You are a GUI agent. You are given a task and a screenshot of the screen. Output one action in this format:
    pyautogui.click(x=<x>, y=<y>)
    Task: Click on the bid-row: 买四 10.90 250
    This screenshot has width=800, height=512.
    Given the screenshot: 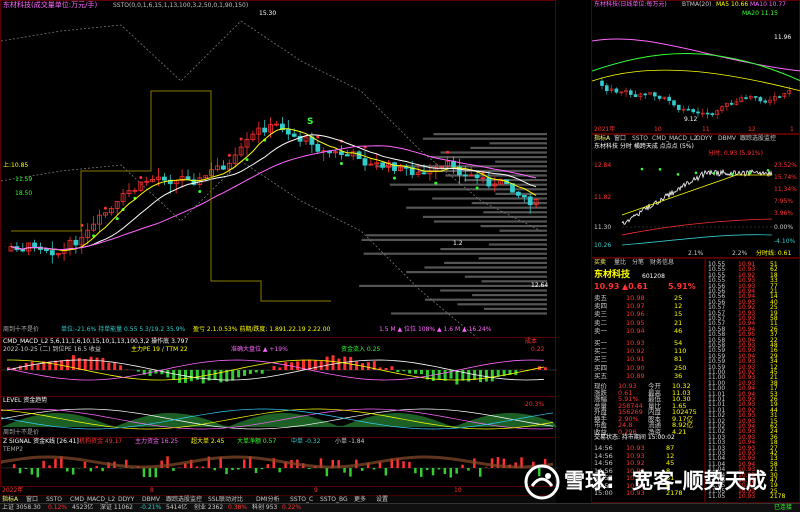 What is the action you would take?
    pyautogui.click(x=646, y=368)
    